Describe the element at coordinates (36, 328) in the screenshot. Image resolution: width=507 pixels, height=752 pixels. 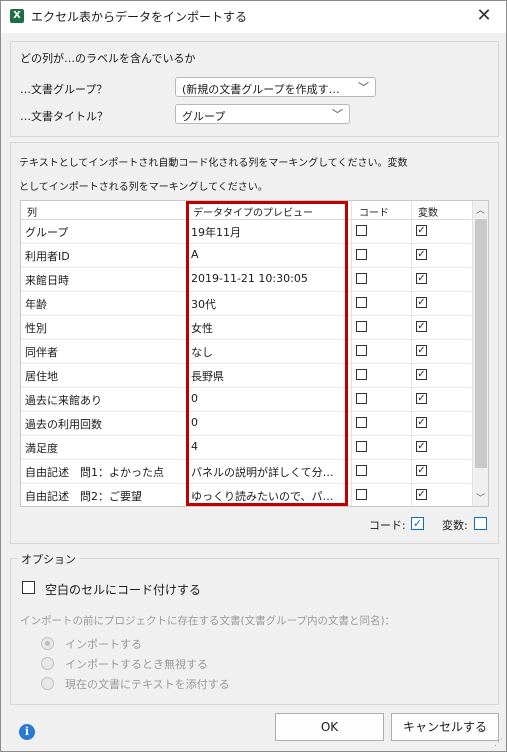
I see `row-column-name: 性別` at that location.